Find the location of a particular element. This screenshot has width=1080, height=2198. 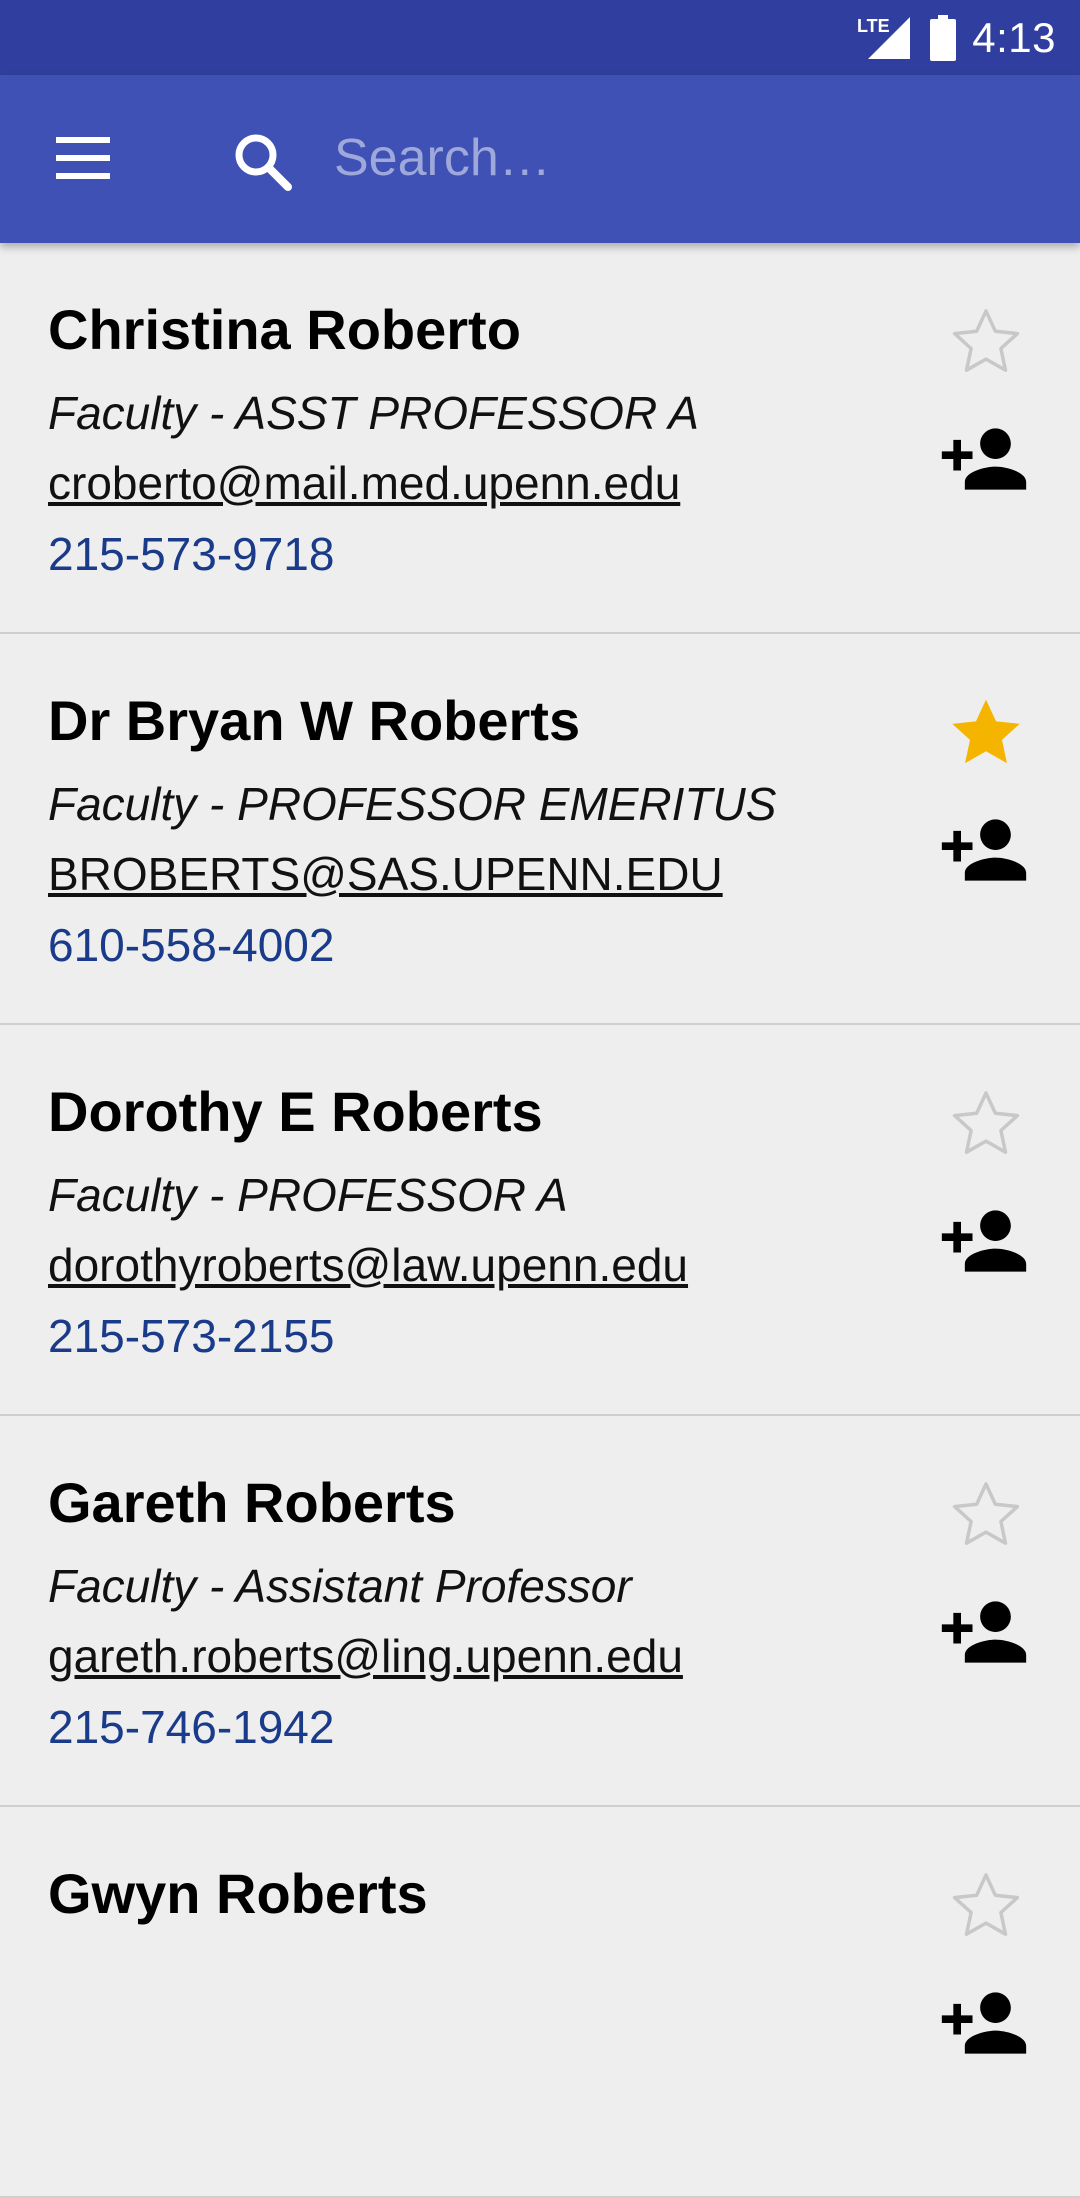

person-phone-link: 610-558-4002 is located at coordinates (191, 945).